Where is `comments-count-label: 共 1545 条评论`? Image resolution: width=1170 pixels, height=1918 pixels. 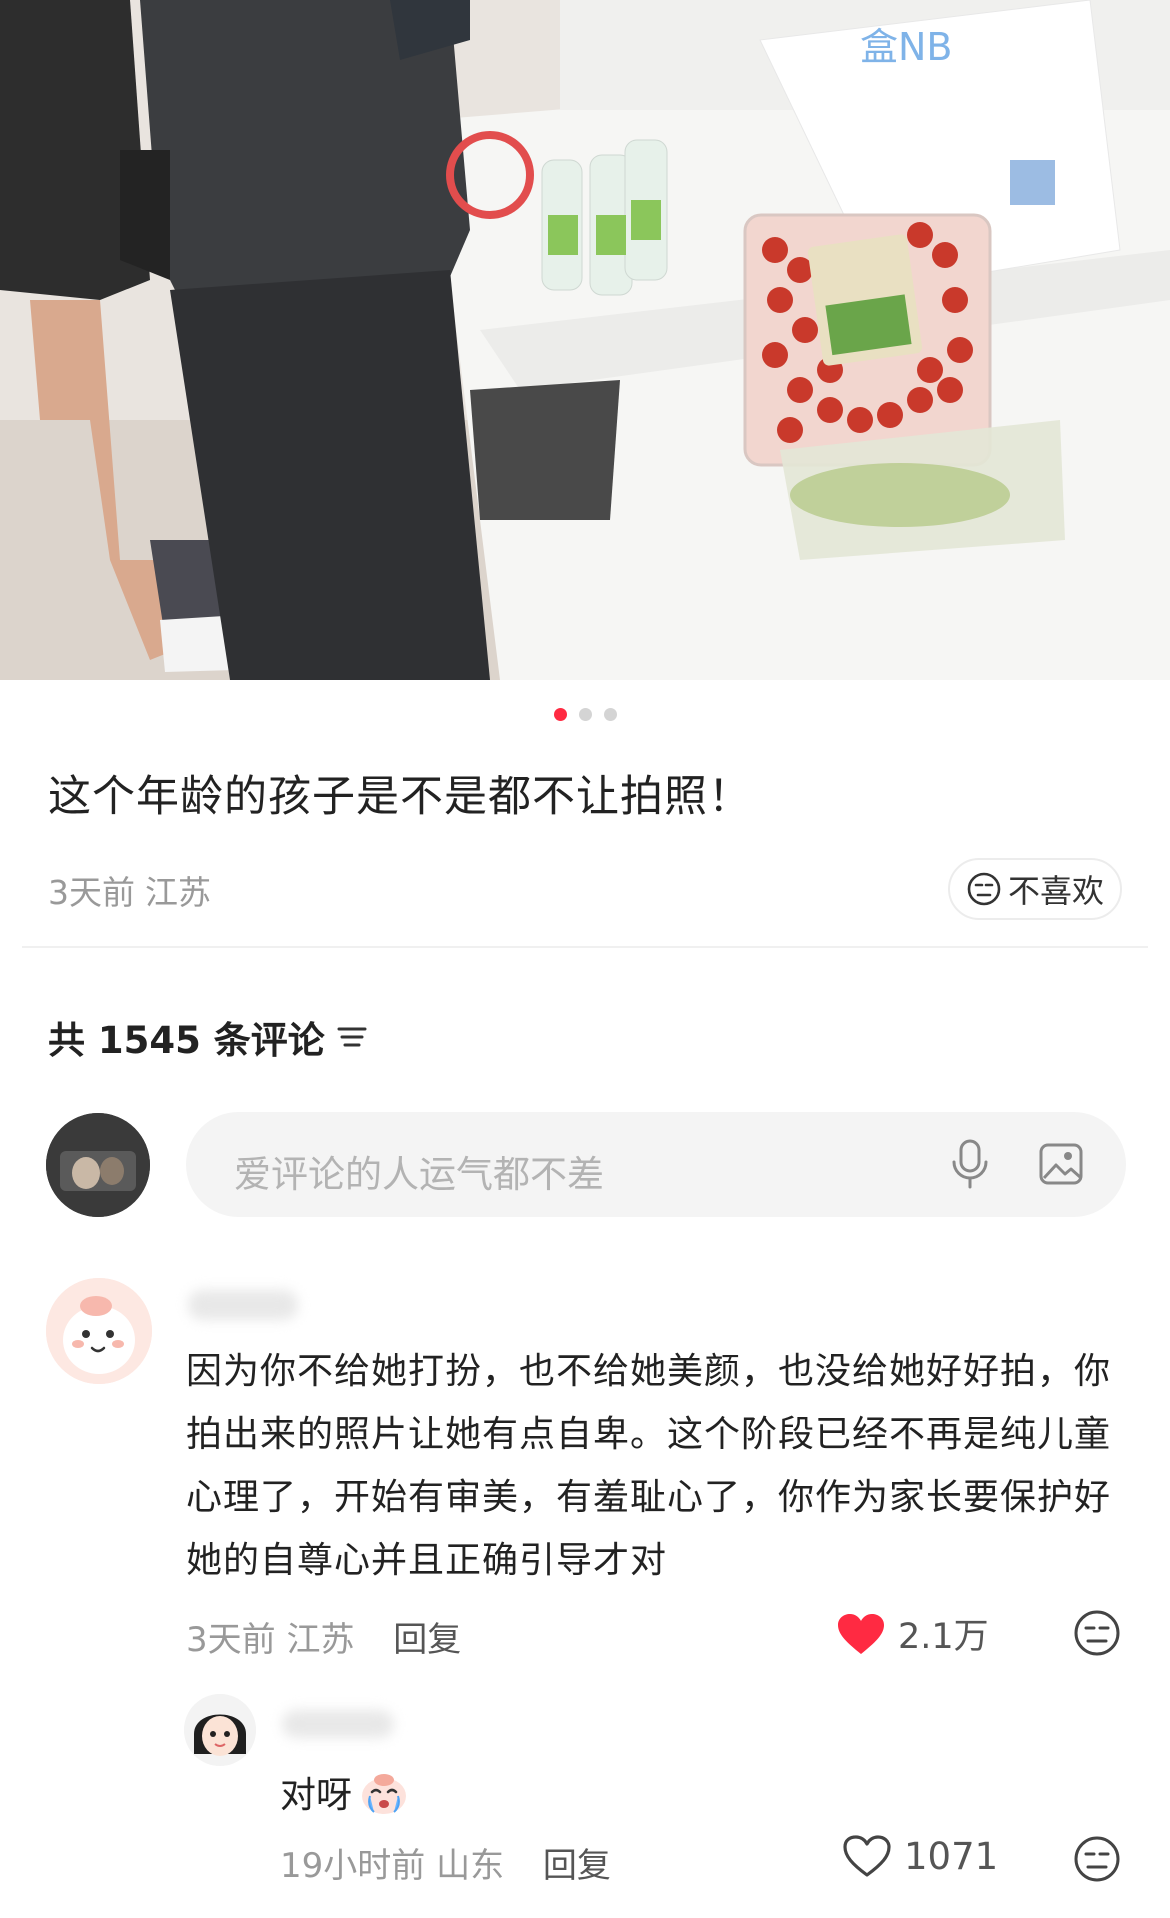
comments-count-label: 共 1545 条评论 is located at coordinates (186, 1040).